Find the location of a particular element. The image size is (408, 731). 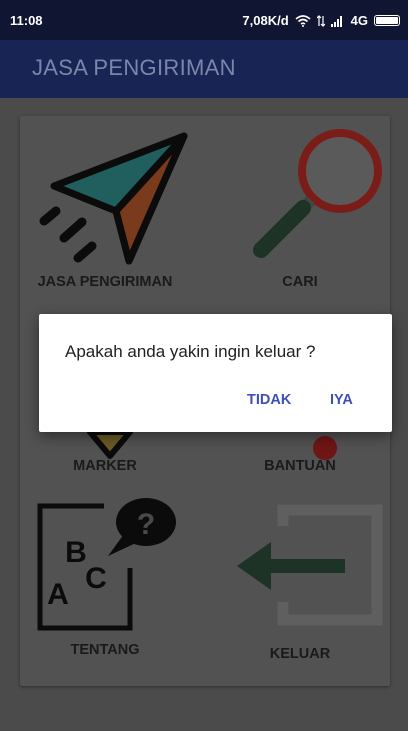

svg-text: A is located at coordinates (58, 594).